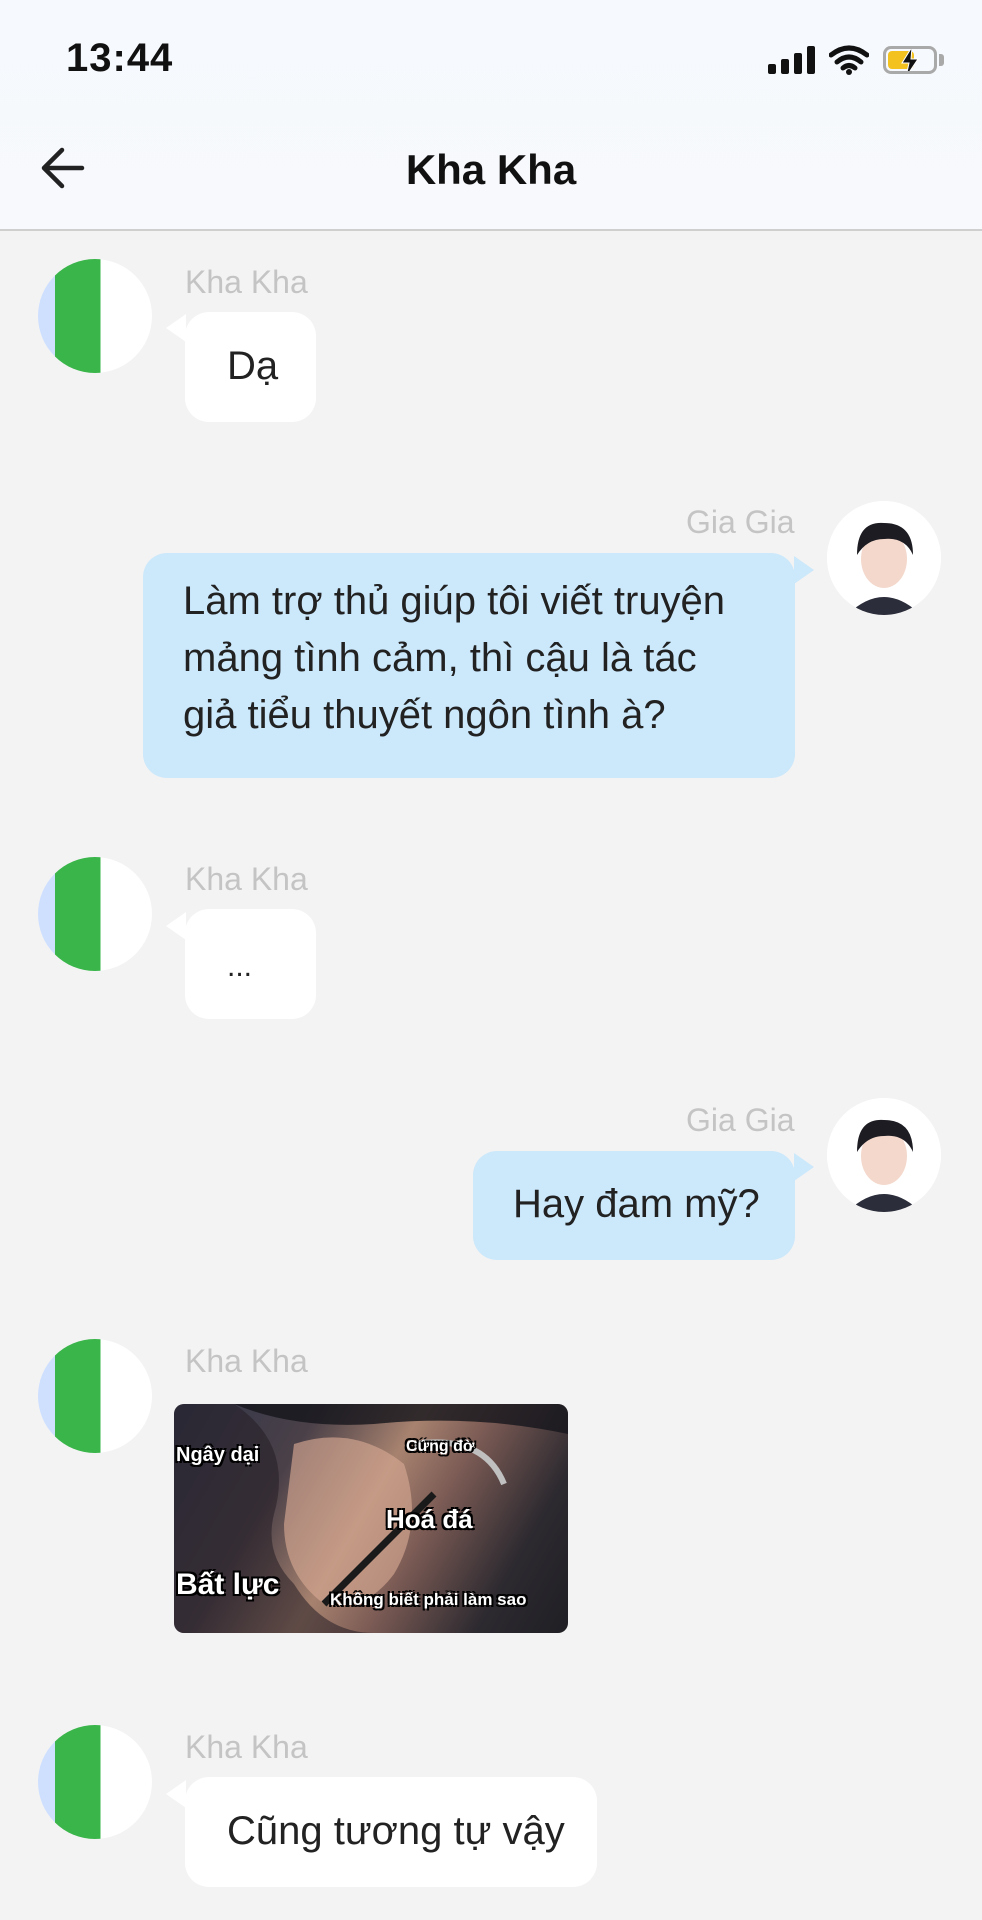  What do you see at coordinates (120, 58) in the screenshot?
I see `status-time: 13:44` at bounding box center [120, 58].